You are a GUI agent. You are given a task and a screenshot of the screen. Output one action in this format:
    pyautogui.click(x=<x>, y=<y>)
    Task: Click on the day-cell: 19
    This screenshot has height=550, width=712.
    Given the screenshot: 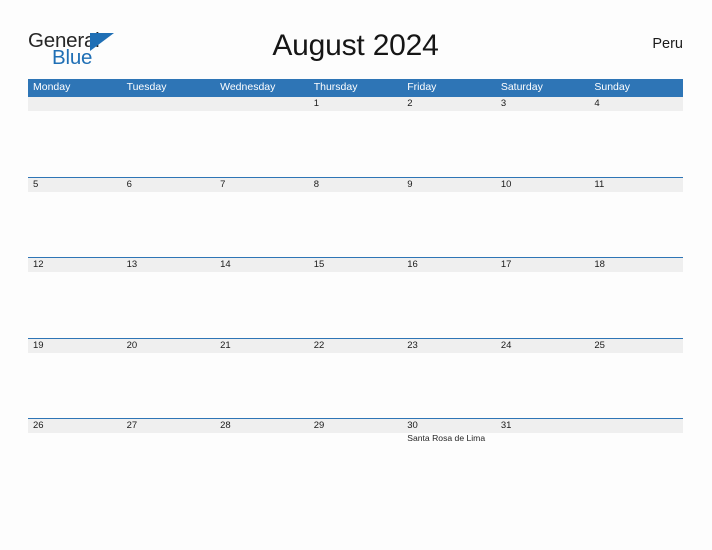 What is the action you would take?
    pyautogui.click(x=75, y=346)
    